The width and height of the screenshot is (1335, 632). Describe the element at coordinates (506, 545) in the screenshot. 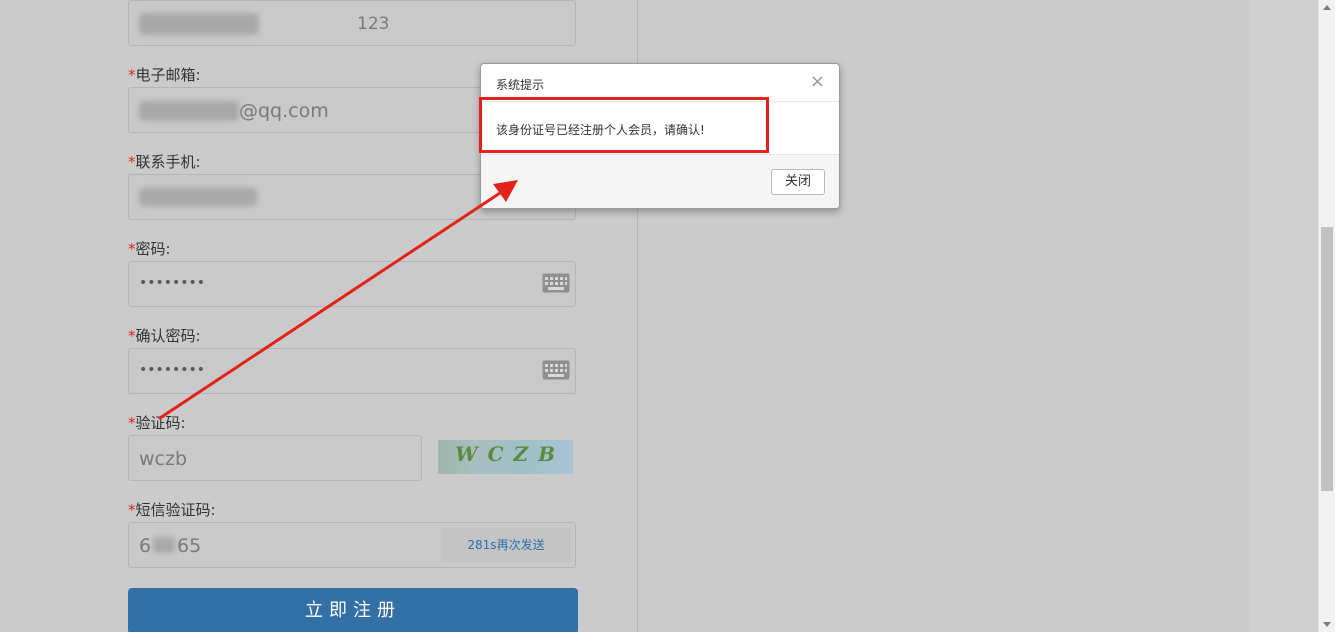

I see `resend-sms-button: 281s再次发送` at that location.